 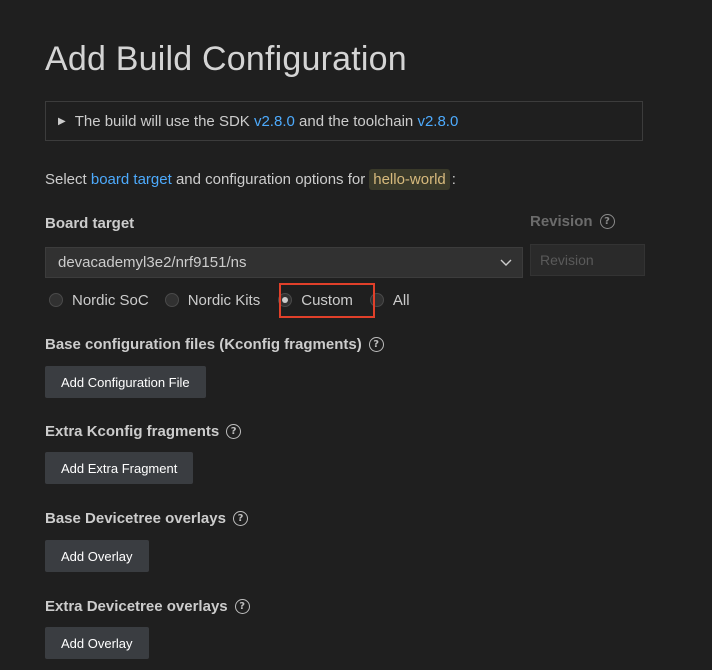 I want to click on board-target-label: Board target, so click(x=89, y=223).